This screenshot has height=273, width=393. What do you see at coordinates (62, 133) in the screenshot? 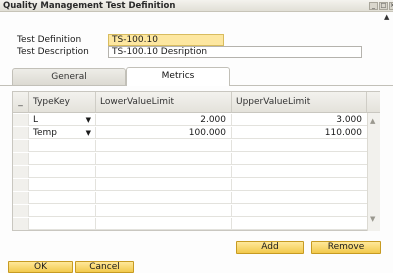
I see `typekey-cell: Temp ▼` at bounding box center [62, 133].